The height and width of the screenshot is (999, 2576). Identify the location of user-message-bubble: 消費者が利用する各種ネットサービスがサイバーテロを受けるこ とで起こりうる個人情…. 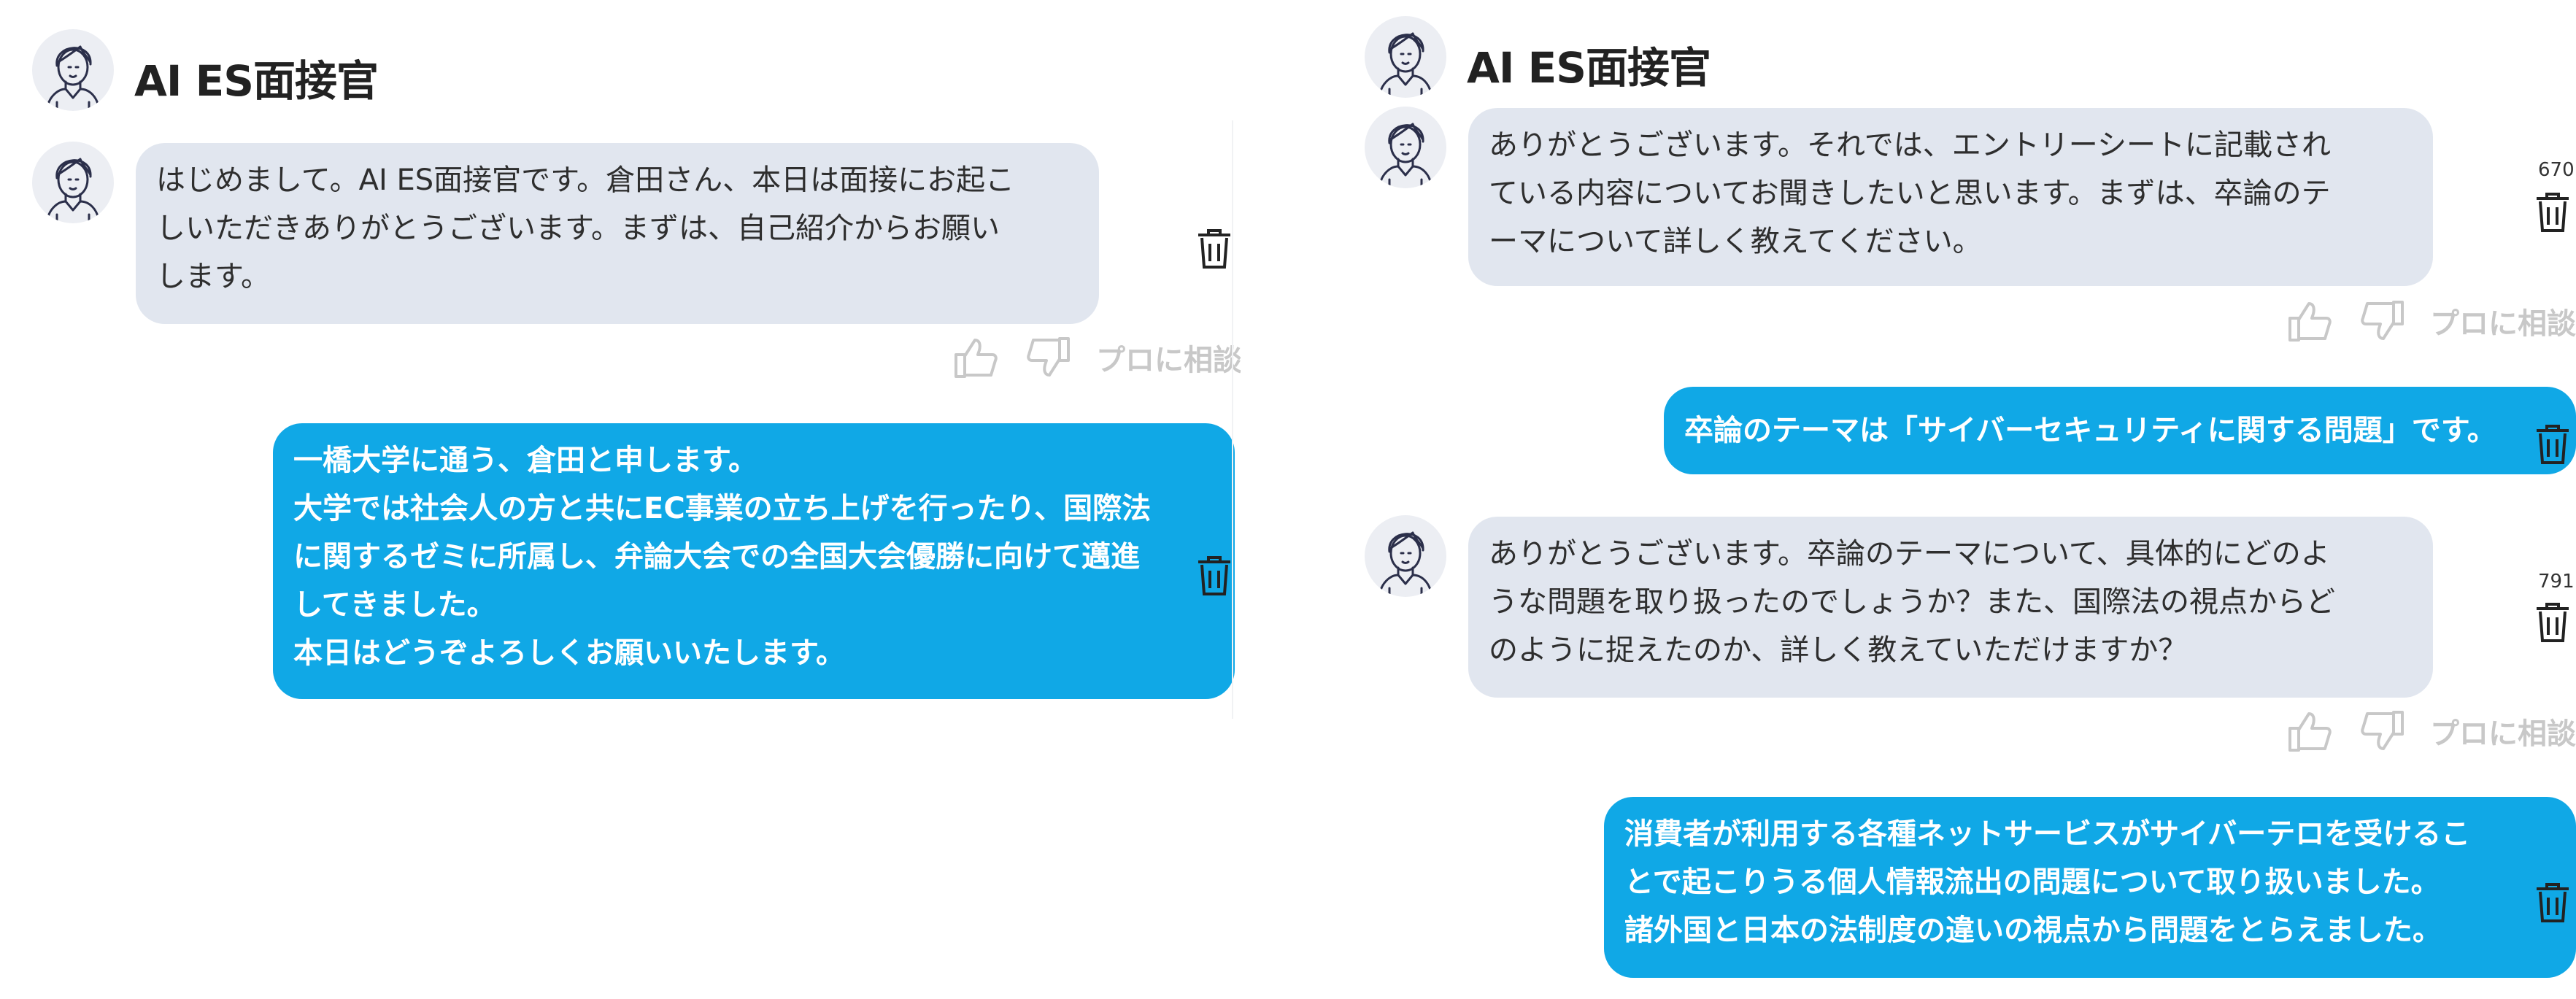
(2090, 887).